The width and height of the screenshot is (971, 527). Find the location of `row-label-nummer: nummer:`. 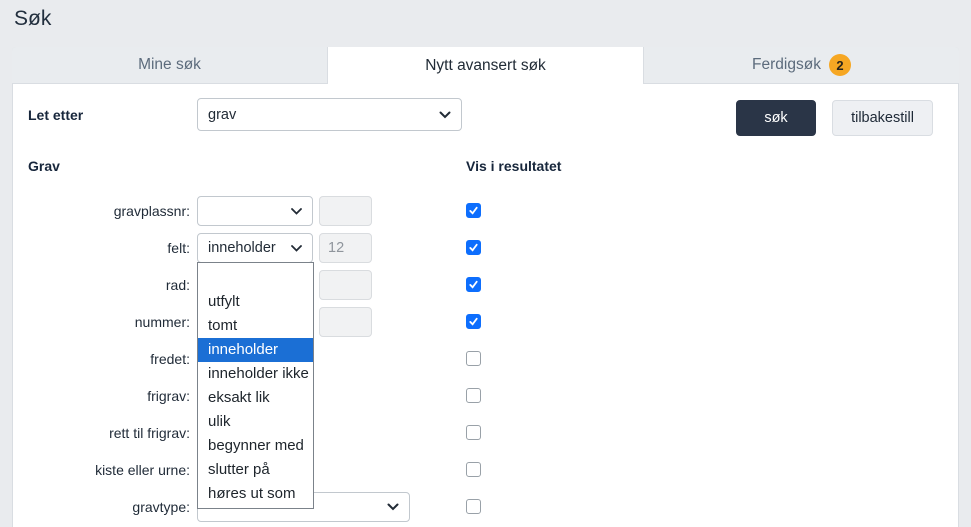

row-label-nummer: nummer: is located at coordinates (162, 322).